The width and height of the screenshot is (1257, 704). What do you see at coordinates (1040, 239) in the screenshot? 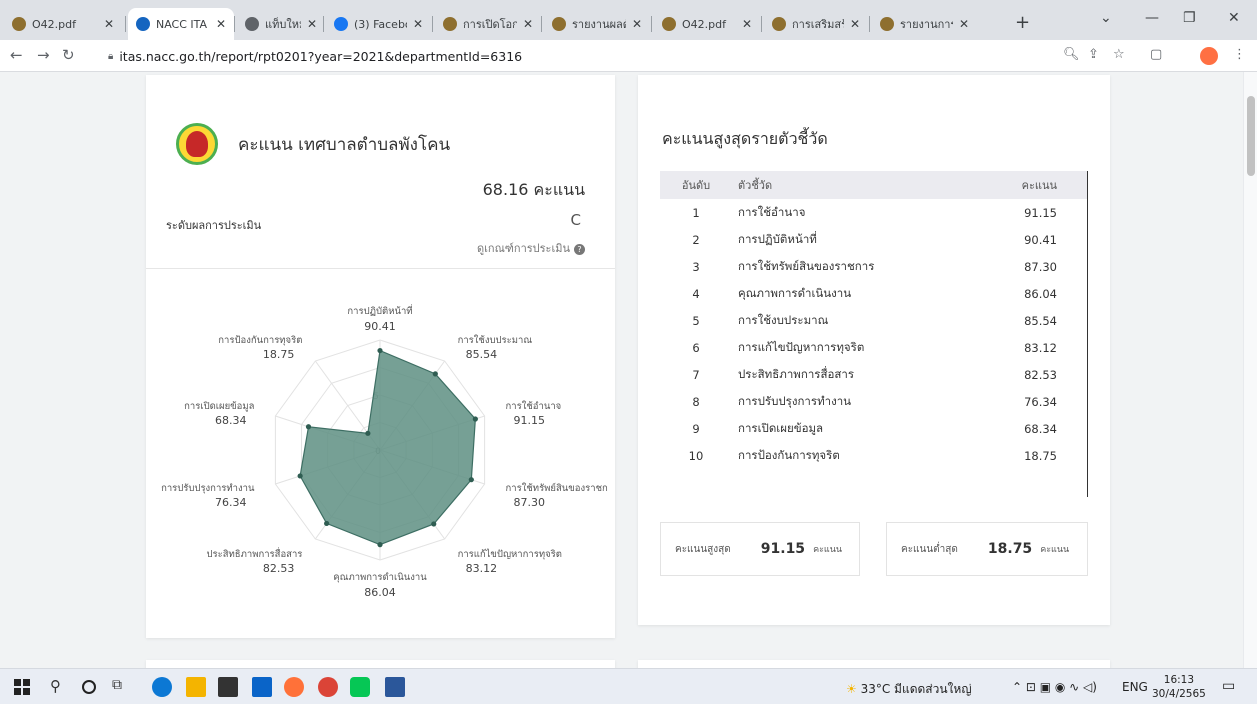
I see `row-score: 90.41` at bounding box center [1040, 239].